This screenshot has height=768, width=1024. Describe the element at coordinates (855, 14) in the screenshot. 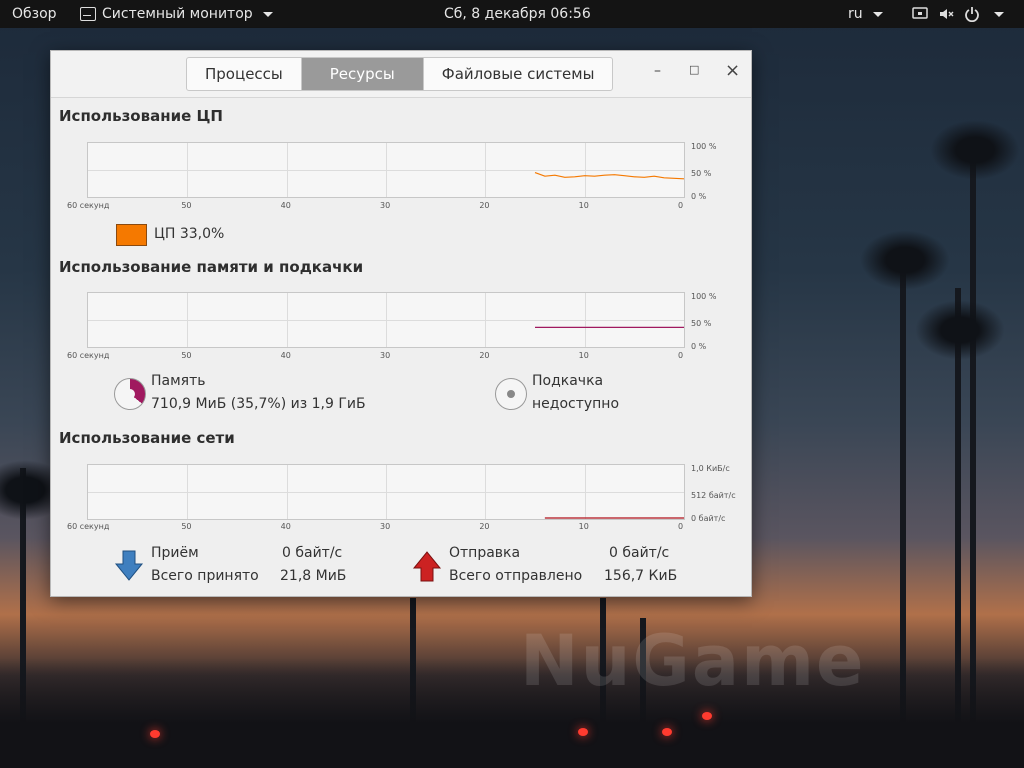

I see `language-label: ru` at that location.